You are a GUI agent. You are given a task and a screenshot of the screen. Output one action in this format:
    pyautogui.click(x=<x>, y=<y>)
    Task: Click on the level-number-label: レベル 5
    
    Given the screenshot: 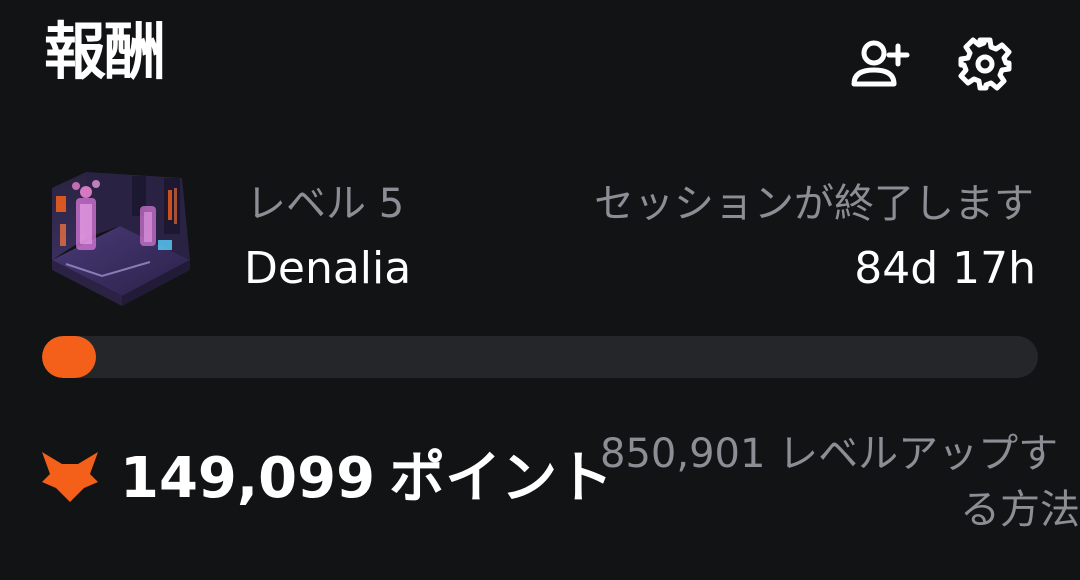 What is the action you would take?
    pyautogui.click(x=325, y=204)
    